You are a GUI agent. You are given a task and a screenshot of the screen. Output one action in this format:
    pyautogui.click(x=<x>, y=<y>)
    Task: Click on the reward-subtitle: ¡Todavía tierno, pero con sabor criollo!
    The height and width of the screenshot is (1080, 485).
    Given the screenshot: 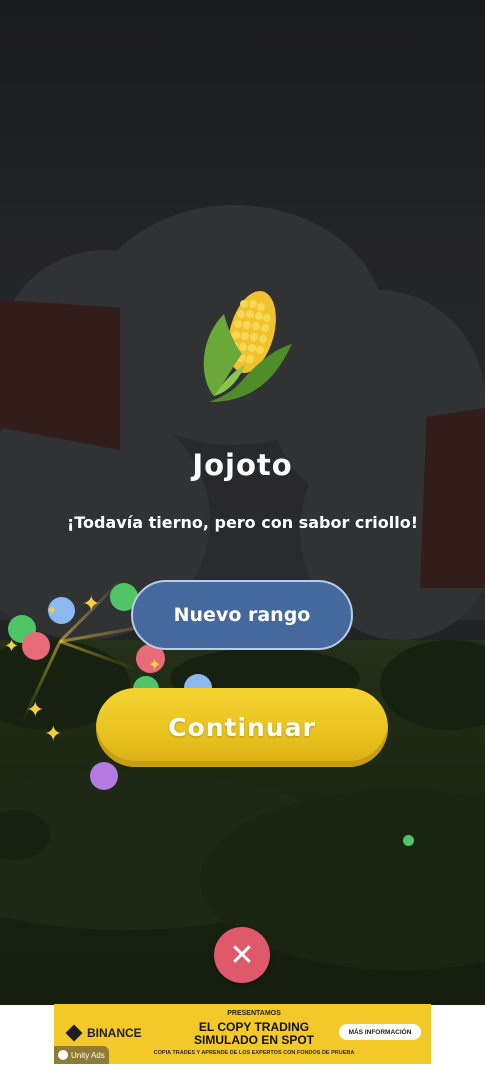 What is the action you would take?
    pyautogui.click(x=242, y=522)
    